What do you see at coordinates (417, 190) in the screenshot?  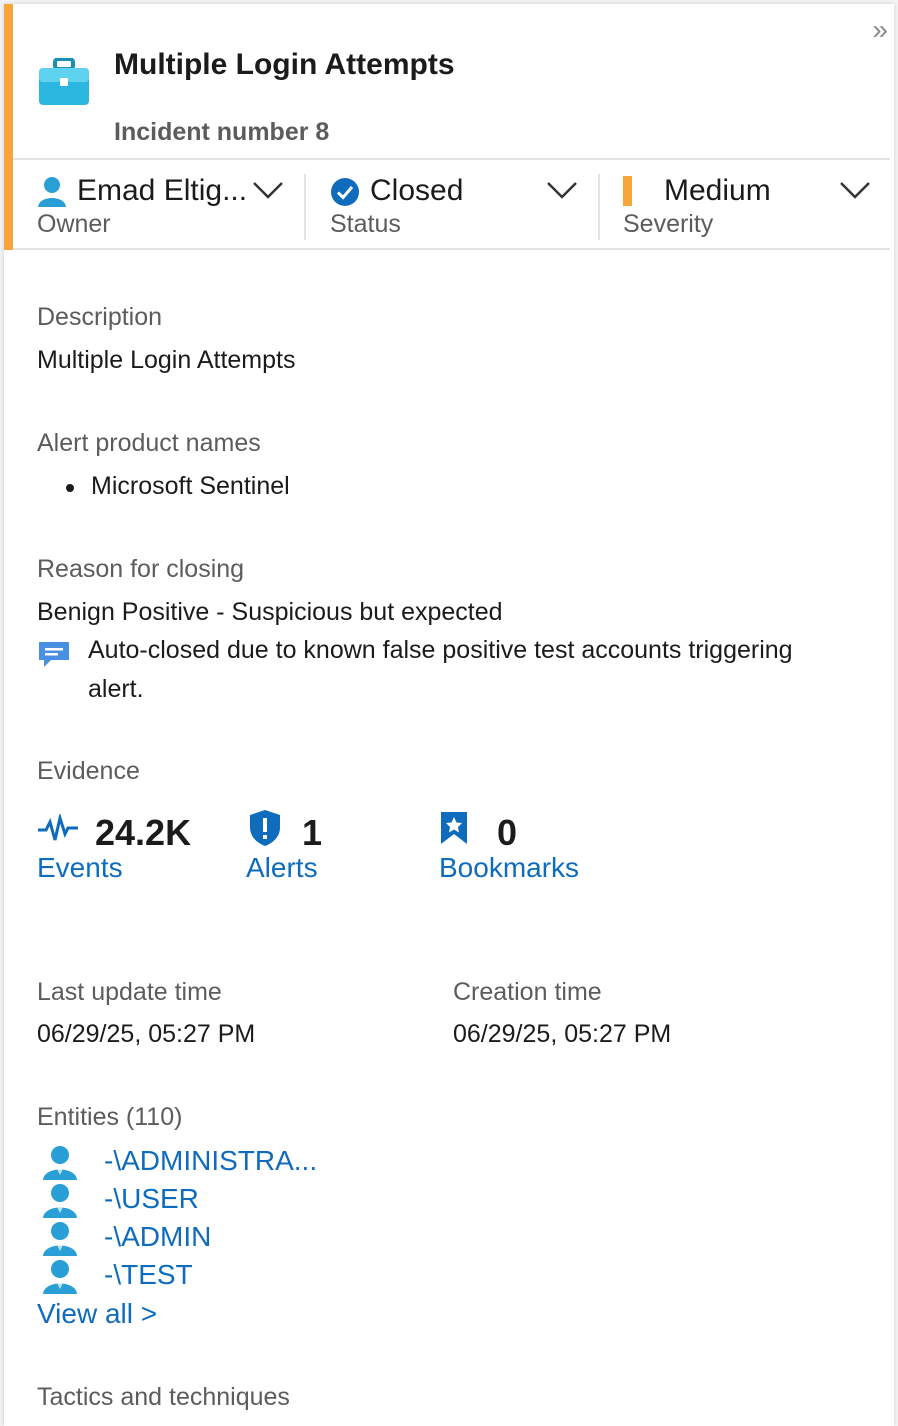 I see `status-value: Closed` at bounding box center [417, 190].